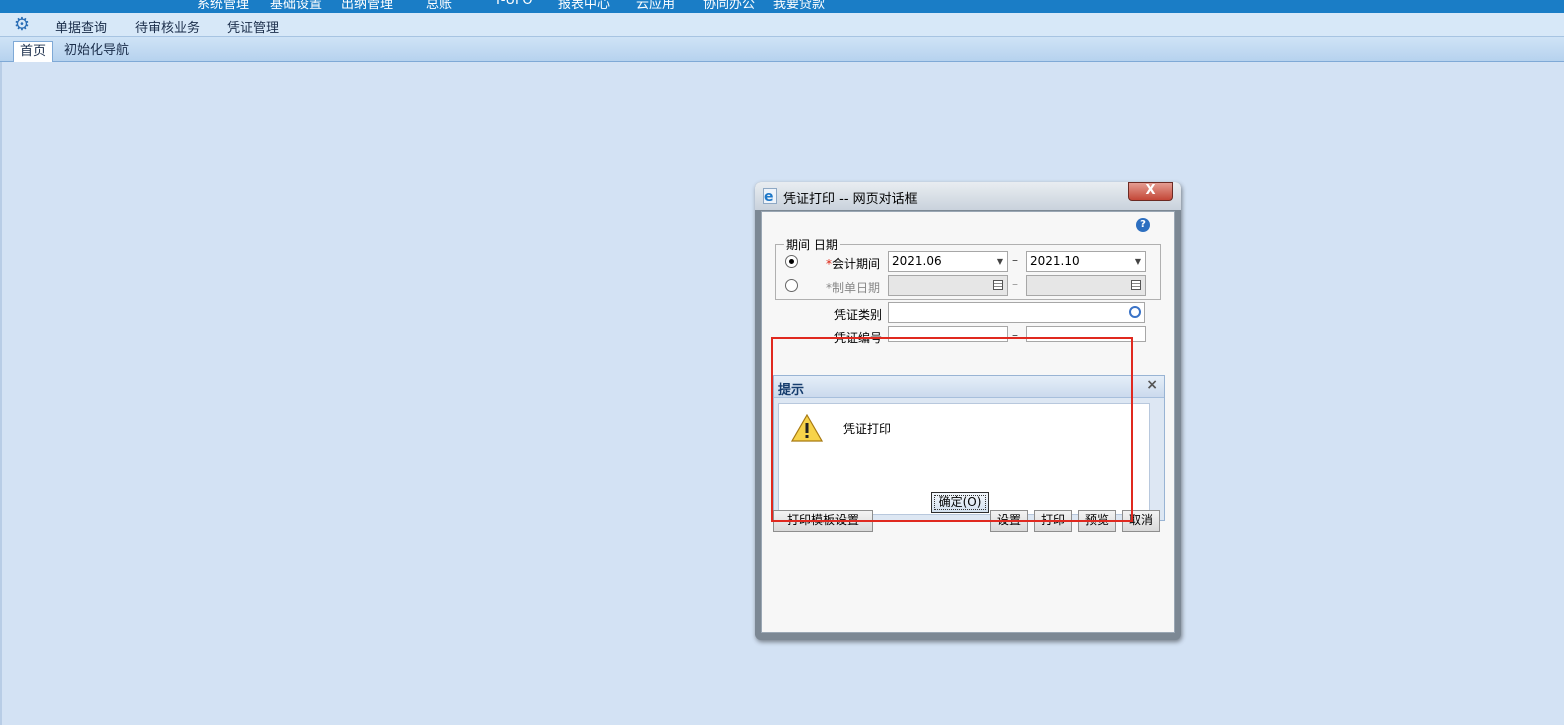 This screenshot has width=1564, height=725. What do you see at coordinates (1016, 312) in the screenshot?
I see `voucher-type-input` at bounding box center [1016, 312].